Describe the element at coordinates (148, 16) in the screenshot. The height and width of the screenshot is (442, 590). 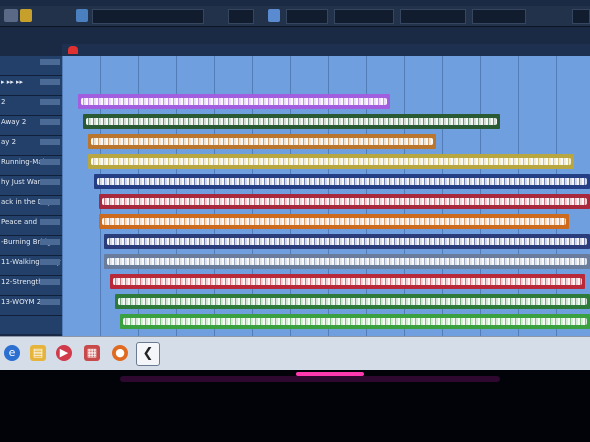
I see `tool-strip` at that location.